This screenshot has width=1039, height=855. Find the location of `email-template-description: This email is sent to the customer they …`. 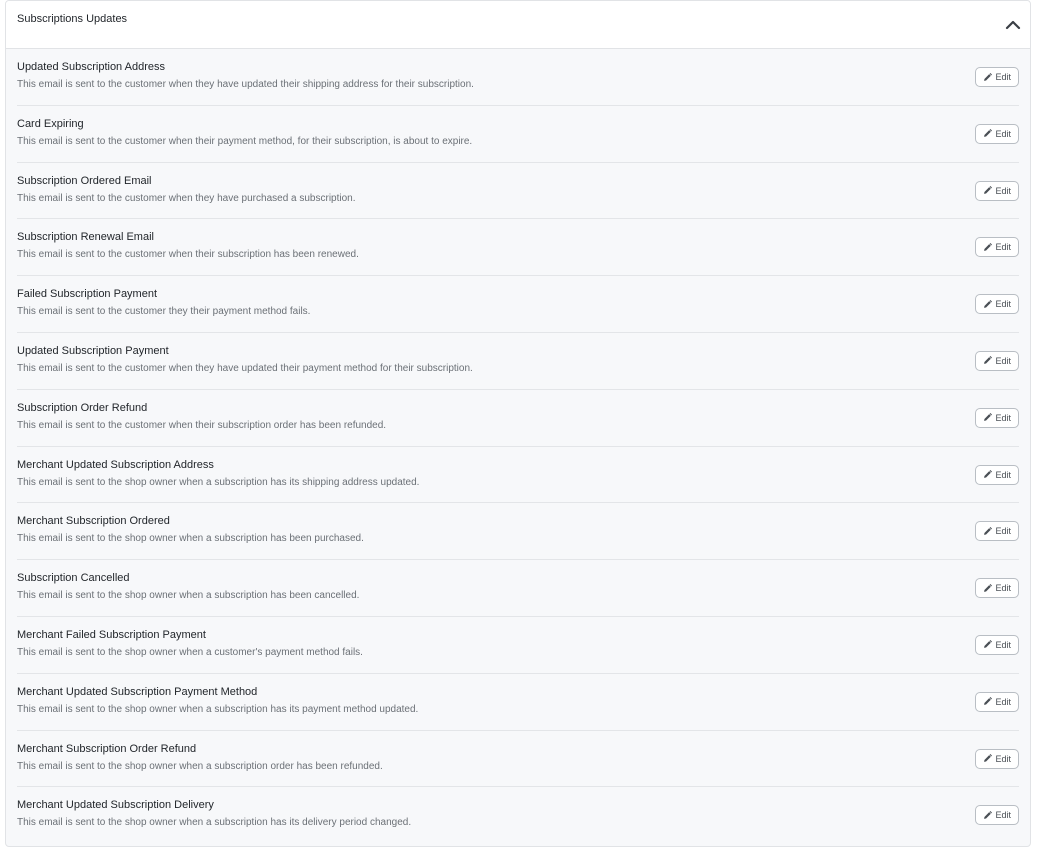

email-template-description: This email is sent to the customer they … is located at coordinates (164, 312).